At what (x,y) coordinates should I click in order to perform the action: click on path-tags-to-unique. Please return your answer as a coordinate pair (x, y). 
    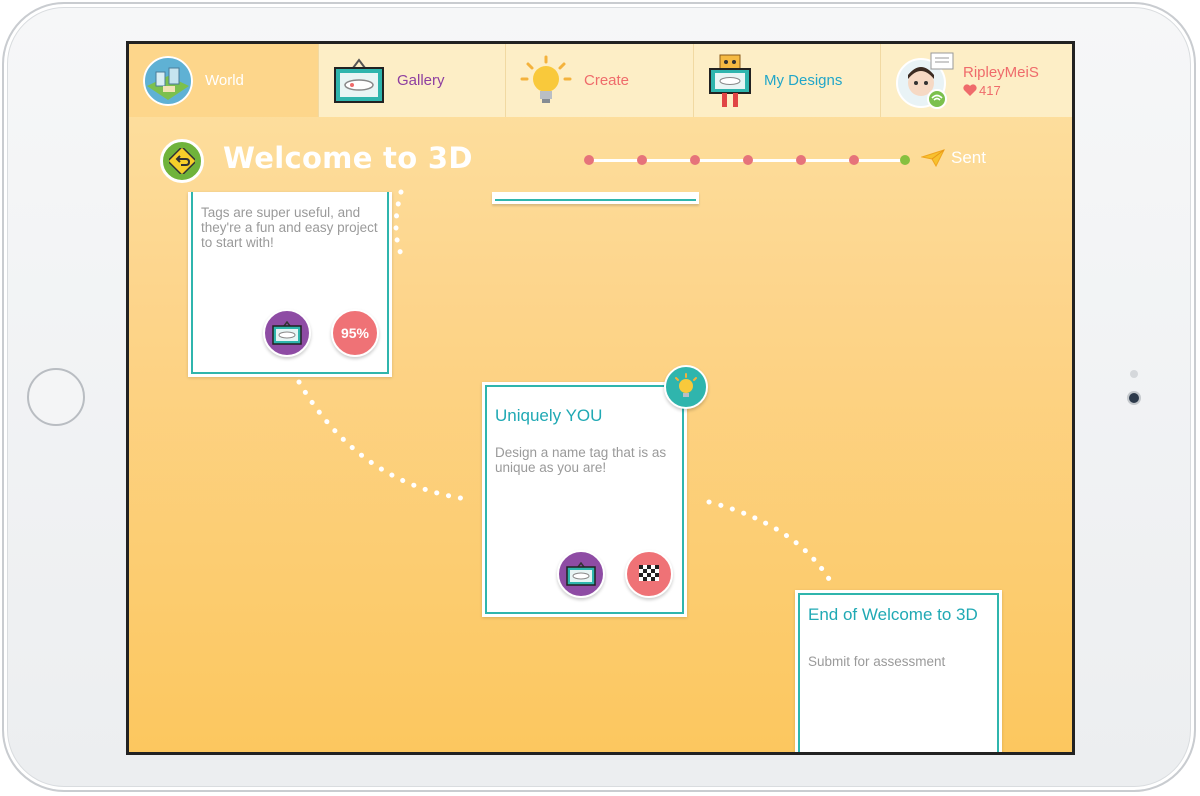
    Looking at the image, I should click on (383, 440).